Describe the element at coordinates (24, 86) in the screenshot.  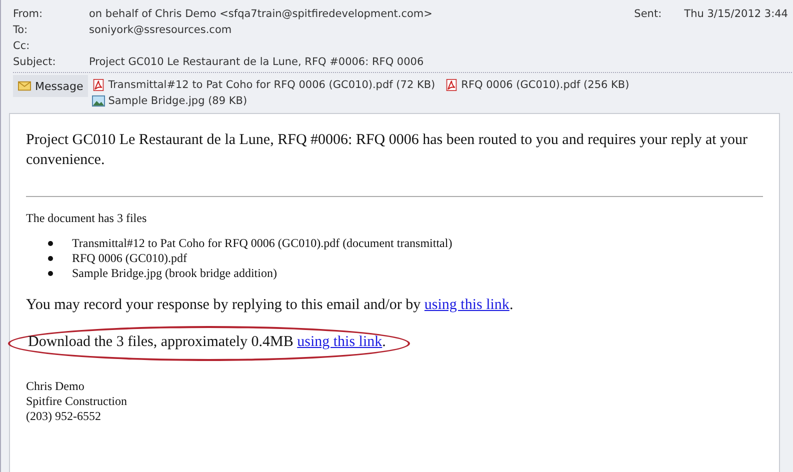
I see `envelope-icon` at that location.